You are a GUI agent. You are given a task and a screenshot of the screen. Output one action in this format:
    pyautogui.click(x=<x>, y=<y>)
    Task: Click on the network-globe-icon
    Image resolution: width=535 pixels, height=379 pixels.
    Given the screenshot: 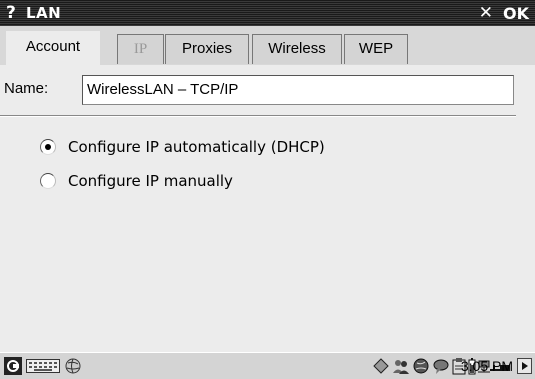 What is the action you would take?
    pyautogui.click(x=73, y=366)
    